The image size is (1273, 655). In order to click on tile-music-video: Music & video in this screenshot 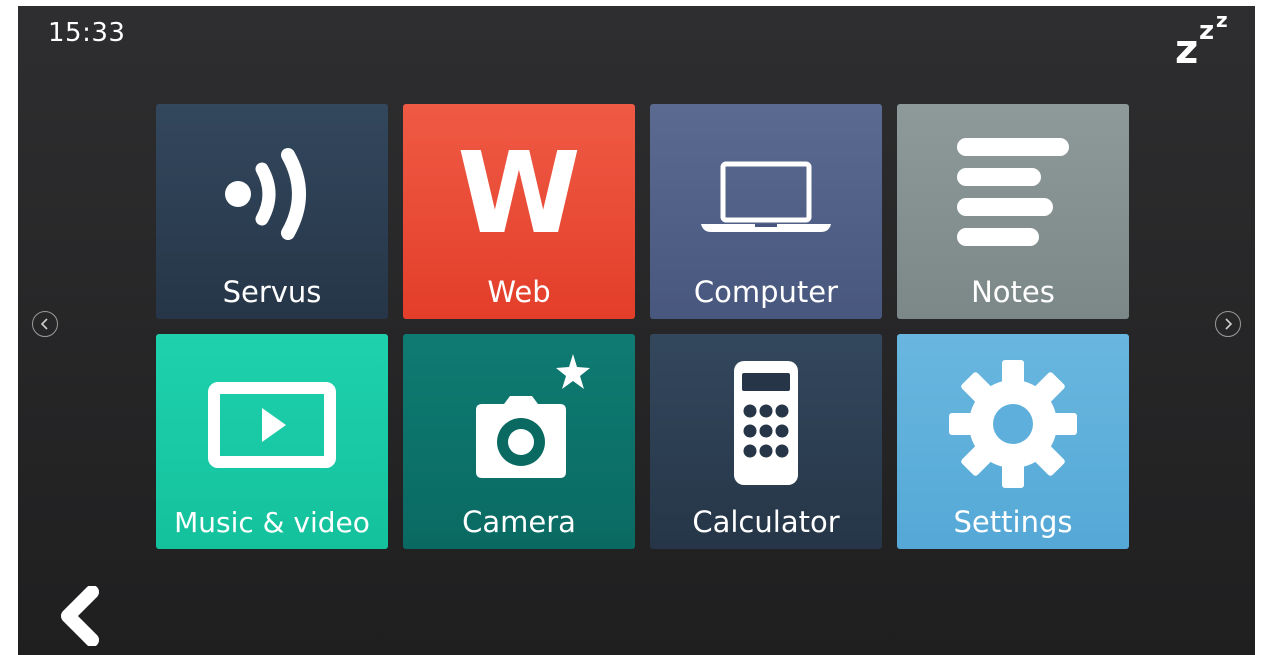, I will do `click(272, 441)`.